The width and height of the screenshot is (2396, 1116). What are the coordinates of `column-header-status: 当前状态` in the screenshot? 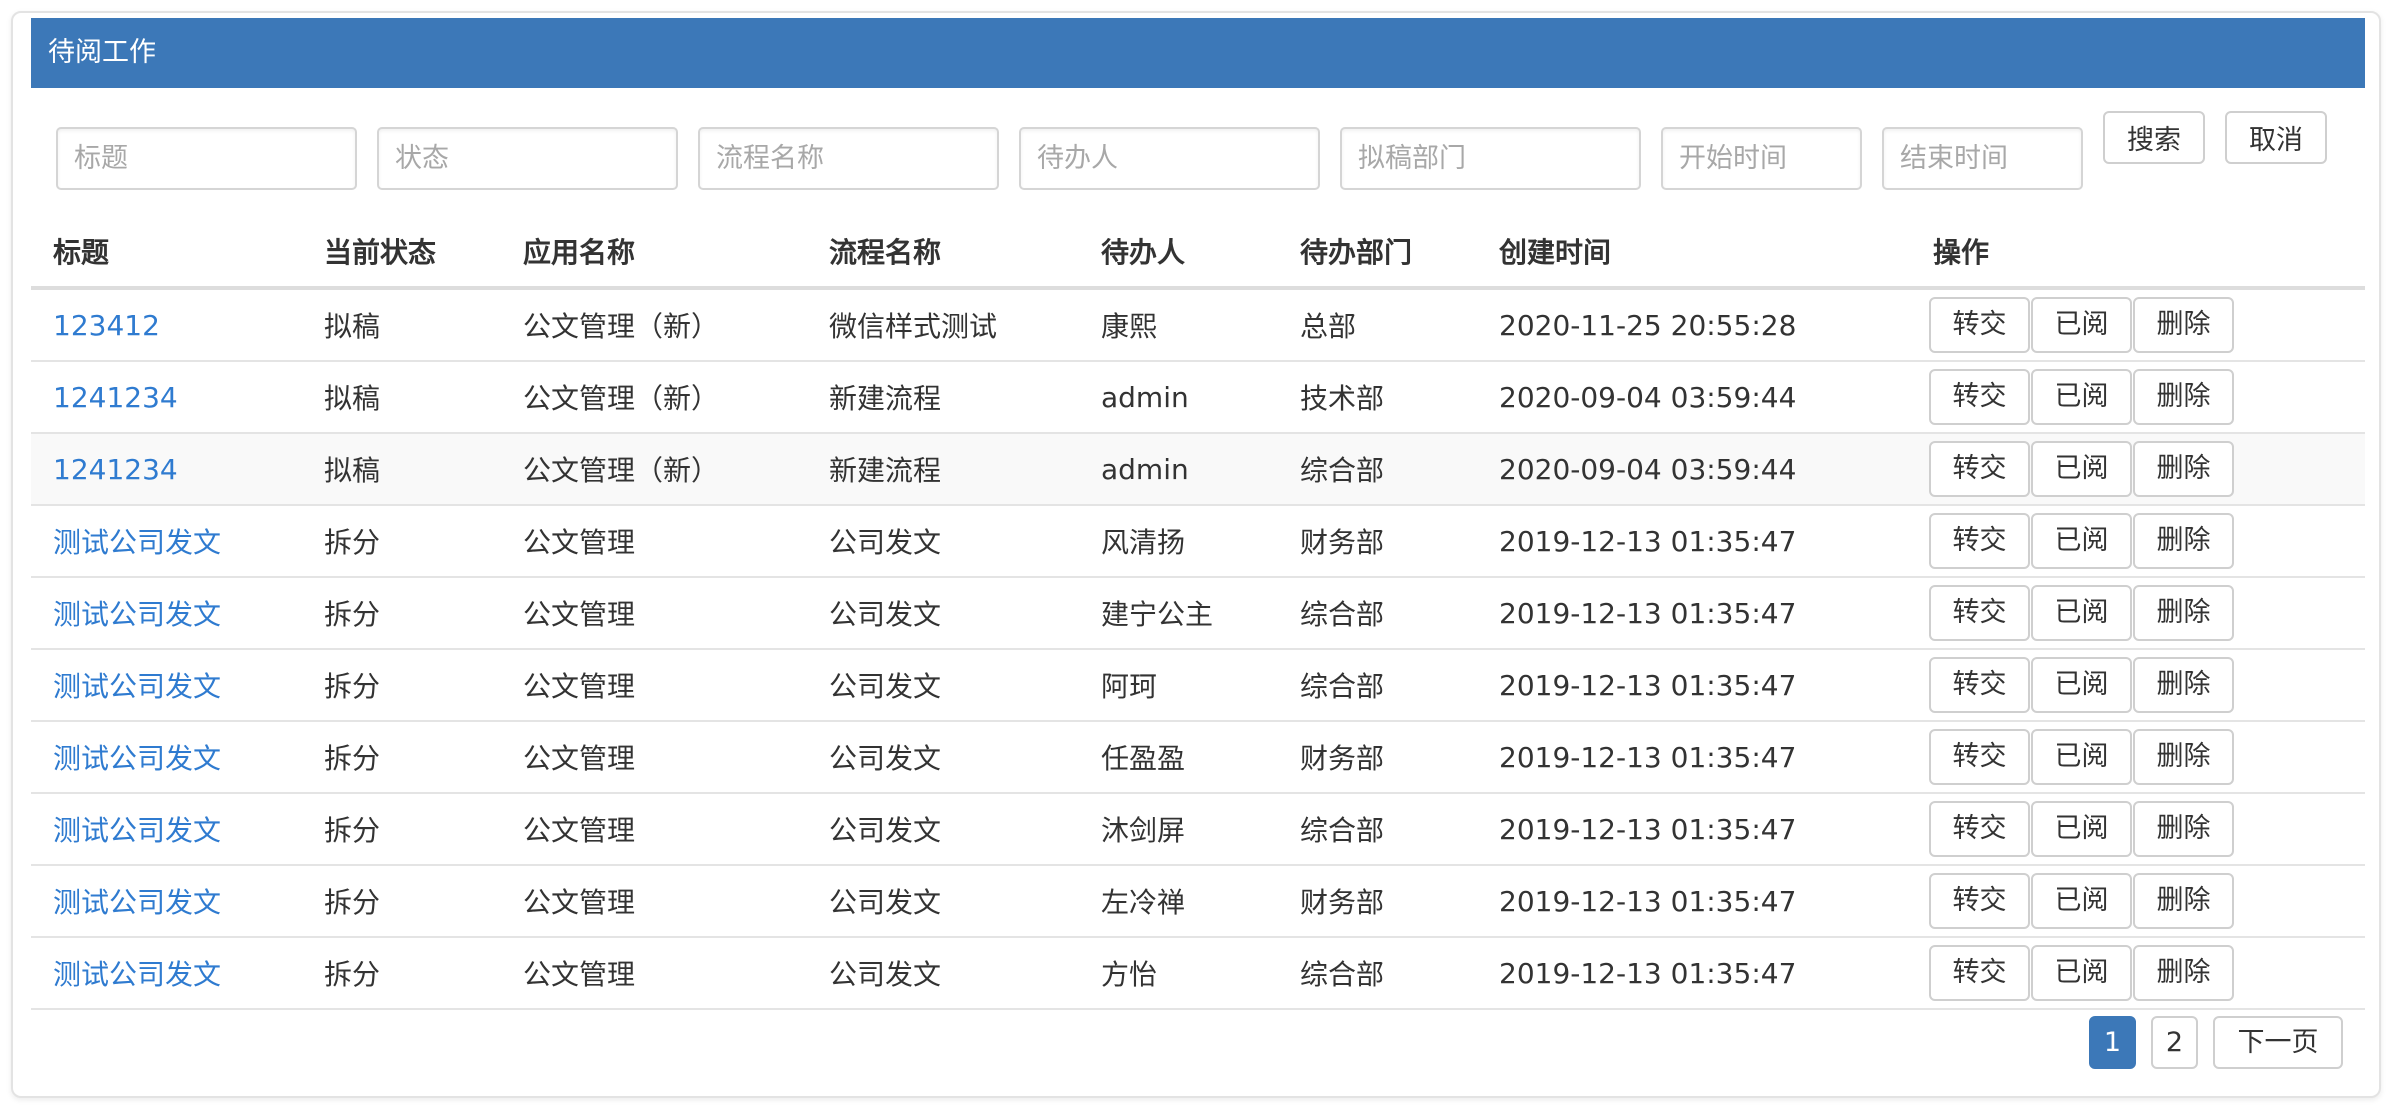 It's located at (401, 253).